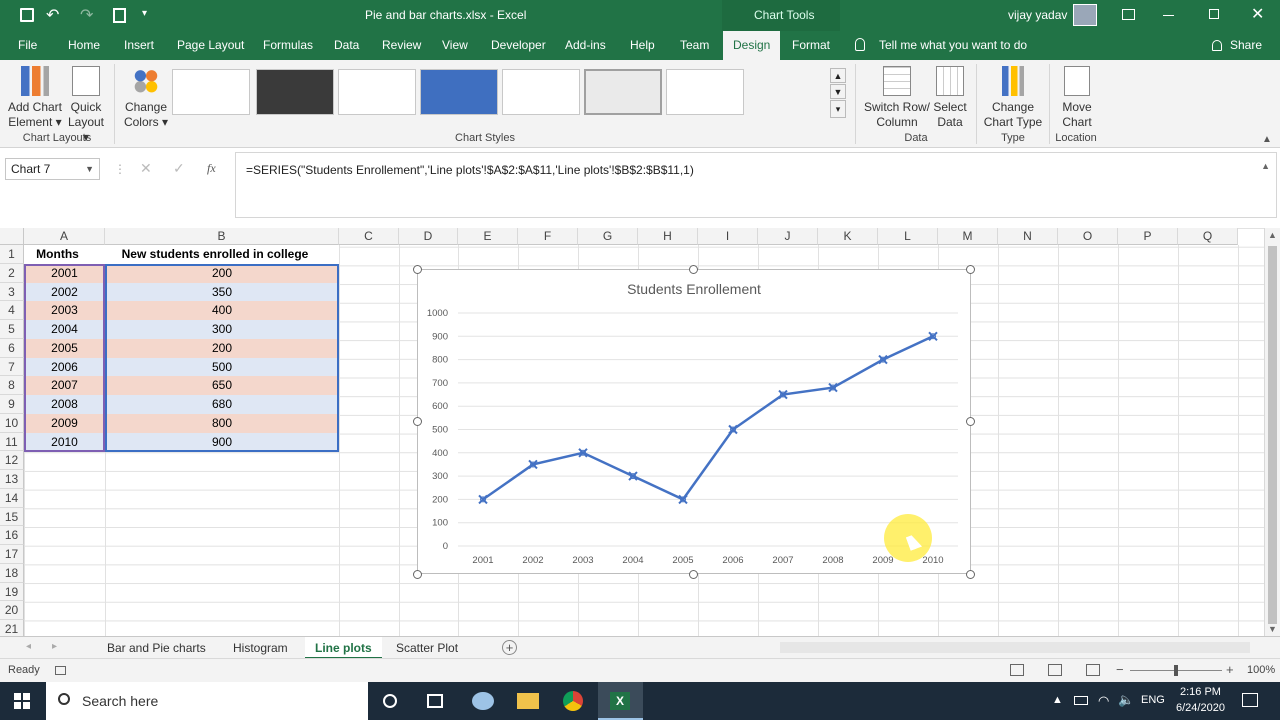 This screenshot has width=1280, height=720. What do you see at coordinates (1257, 14) in the screenshot?
I see `close-icon: ✕` at bounding box center [1257, 14].